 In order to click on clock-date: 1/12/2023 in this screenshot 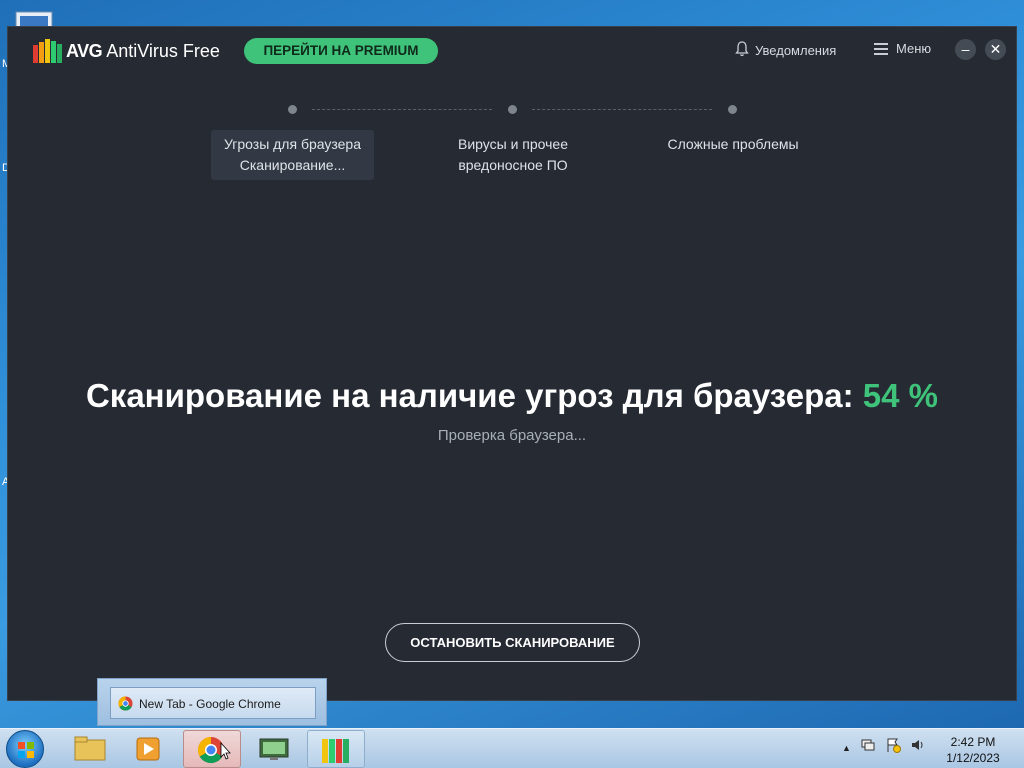, I will do `click(973, 758)`.